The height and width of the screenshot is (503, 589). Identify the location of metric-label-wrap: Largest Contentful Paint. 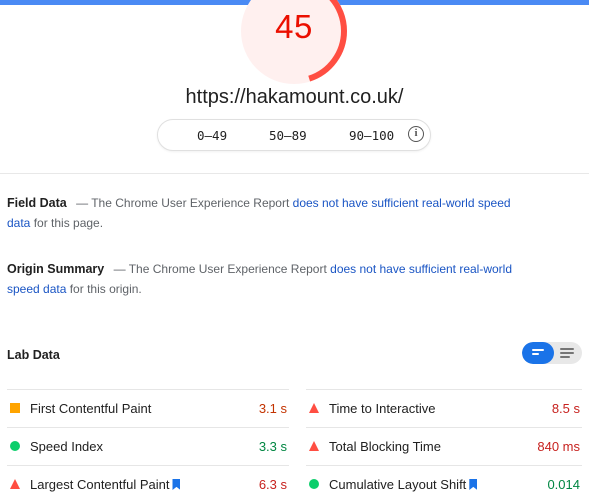
(105, 484).